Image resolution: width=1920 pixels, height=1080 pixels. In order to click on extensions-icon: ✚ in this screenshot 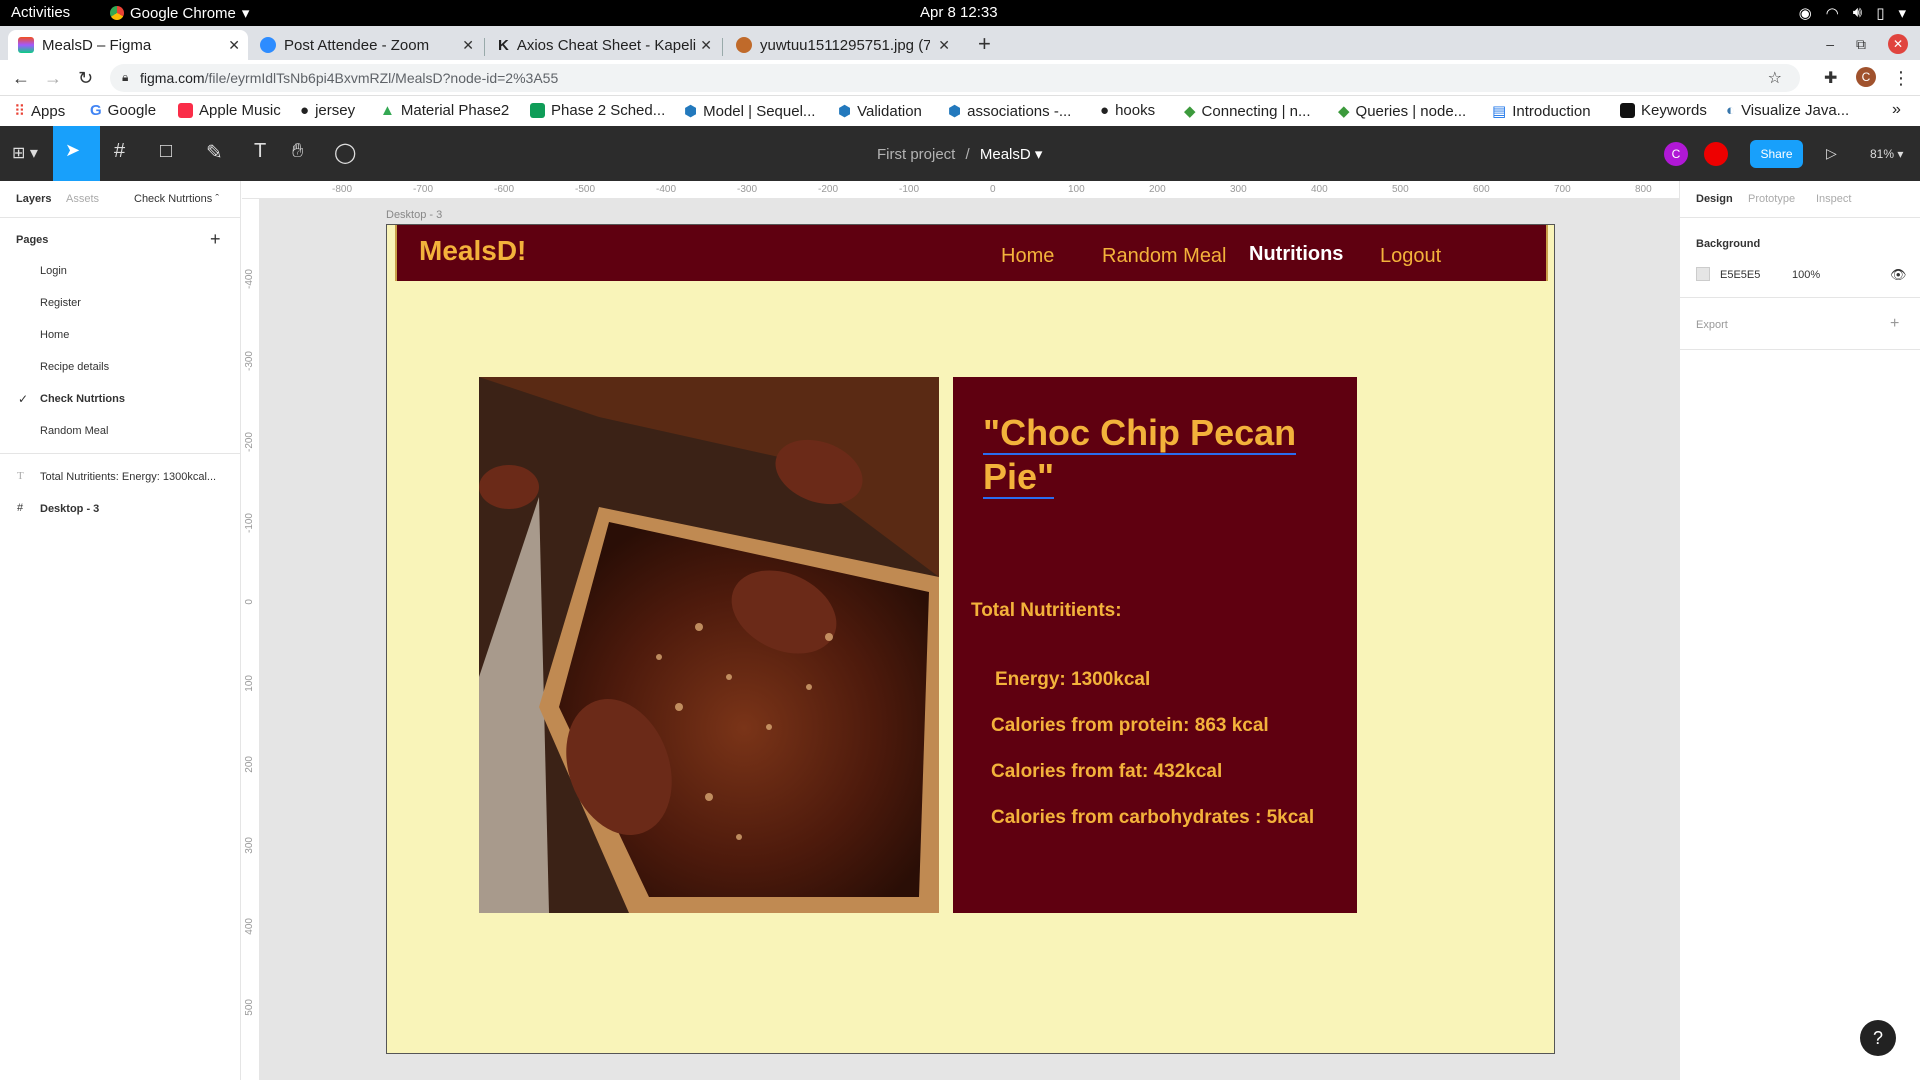, I will do `click(1830, 78)`.